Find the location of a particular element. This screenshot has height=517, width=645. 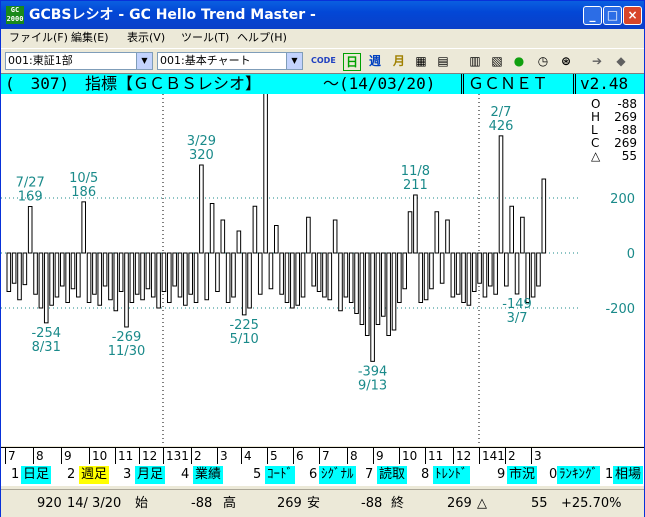

annotation-label: 3/7 is located at coordinates (517, 318).